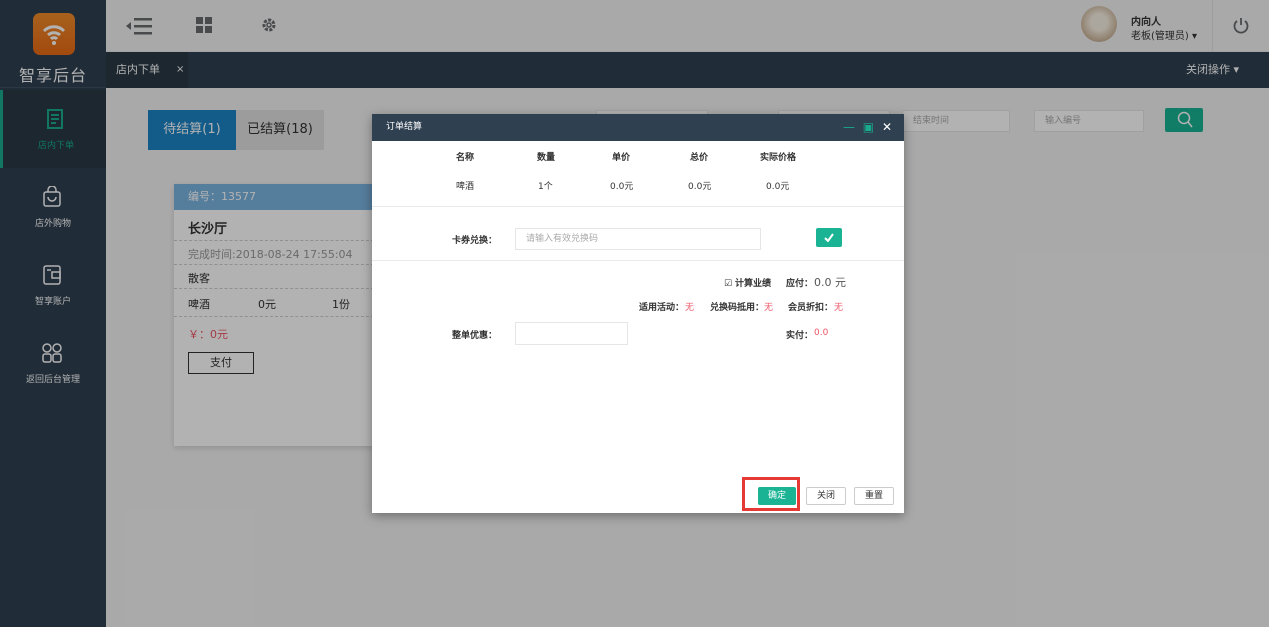 This screenshot has height=627, width=1269. What do you see at coordinates (621, 158) in the screenshot?
I see `col-header-unit-price: 单价` at bounding box center [621, 158].